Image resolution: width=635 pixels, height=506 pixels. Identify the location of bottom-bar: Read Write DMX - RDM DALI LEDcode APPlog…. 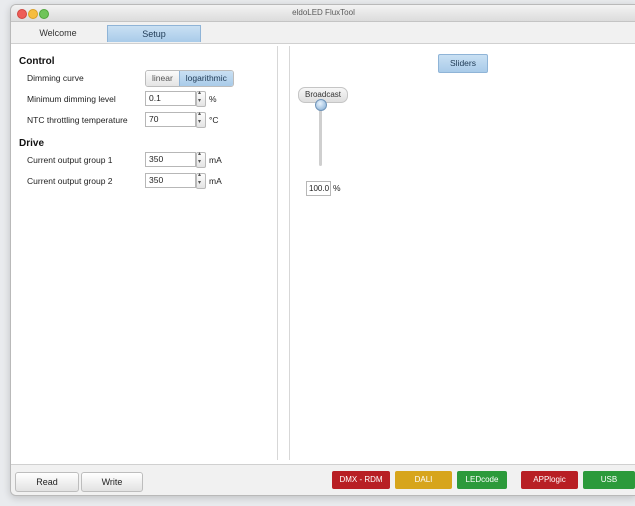
(323, 479).